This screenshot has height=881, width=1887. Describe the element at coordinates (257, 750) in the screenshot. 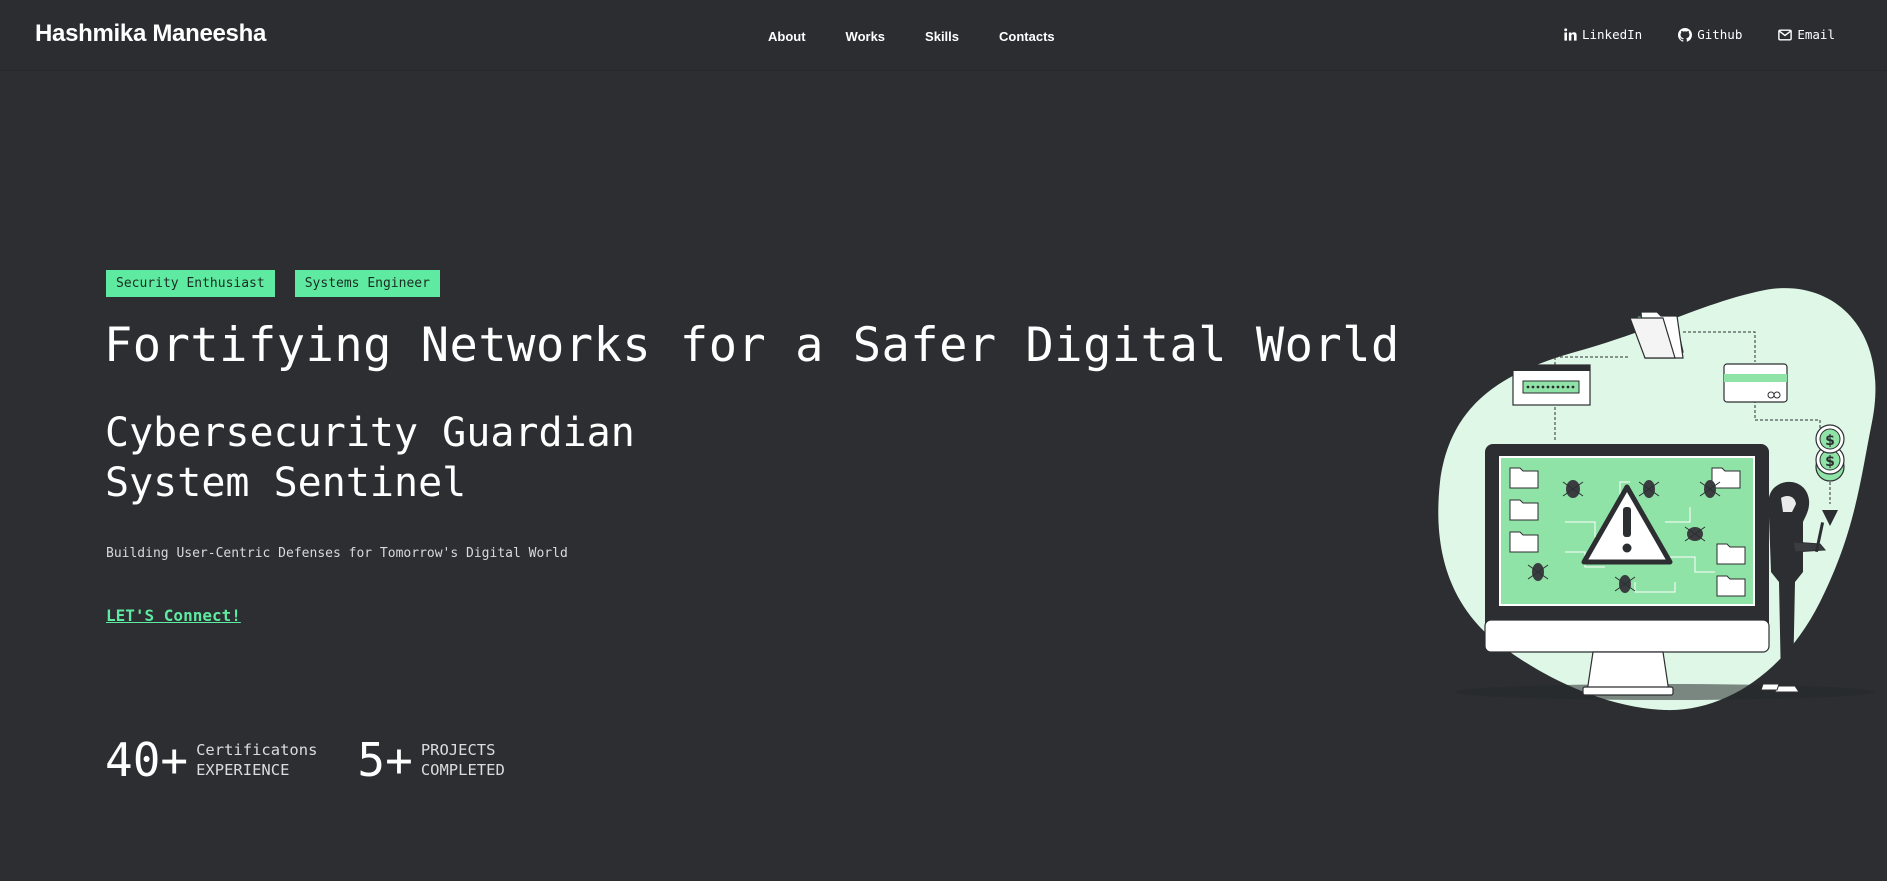

I see `stat-label-line1: Certificatons` at that location.